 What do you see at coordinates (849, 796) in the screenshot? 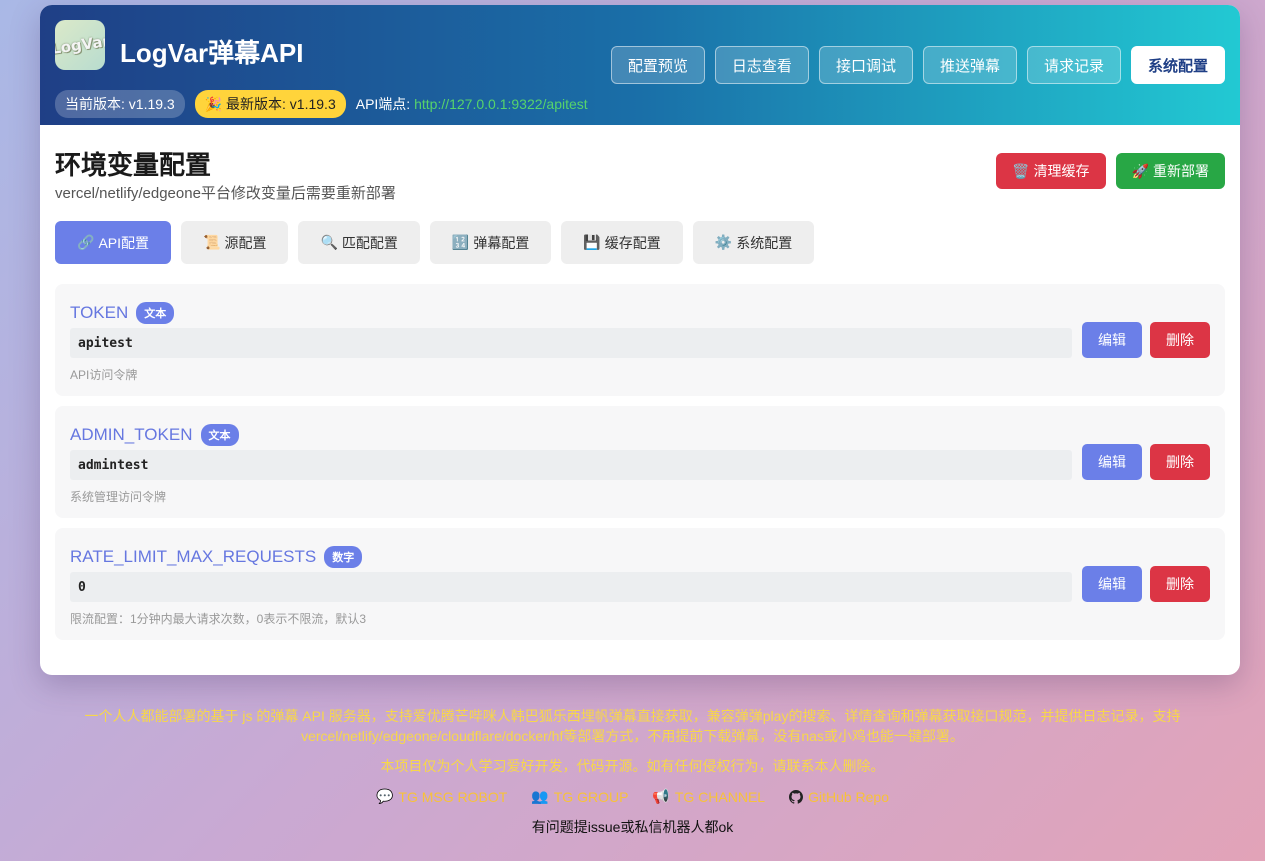
I see `link-label: GitHub Repo` at bounding box center [849, 796].